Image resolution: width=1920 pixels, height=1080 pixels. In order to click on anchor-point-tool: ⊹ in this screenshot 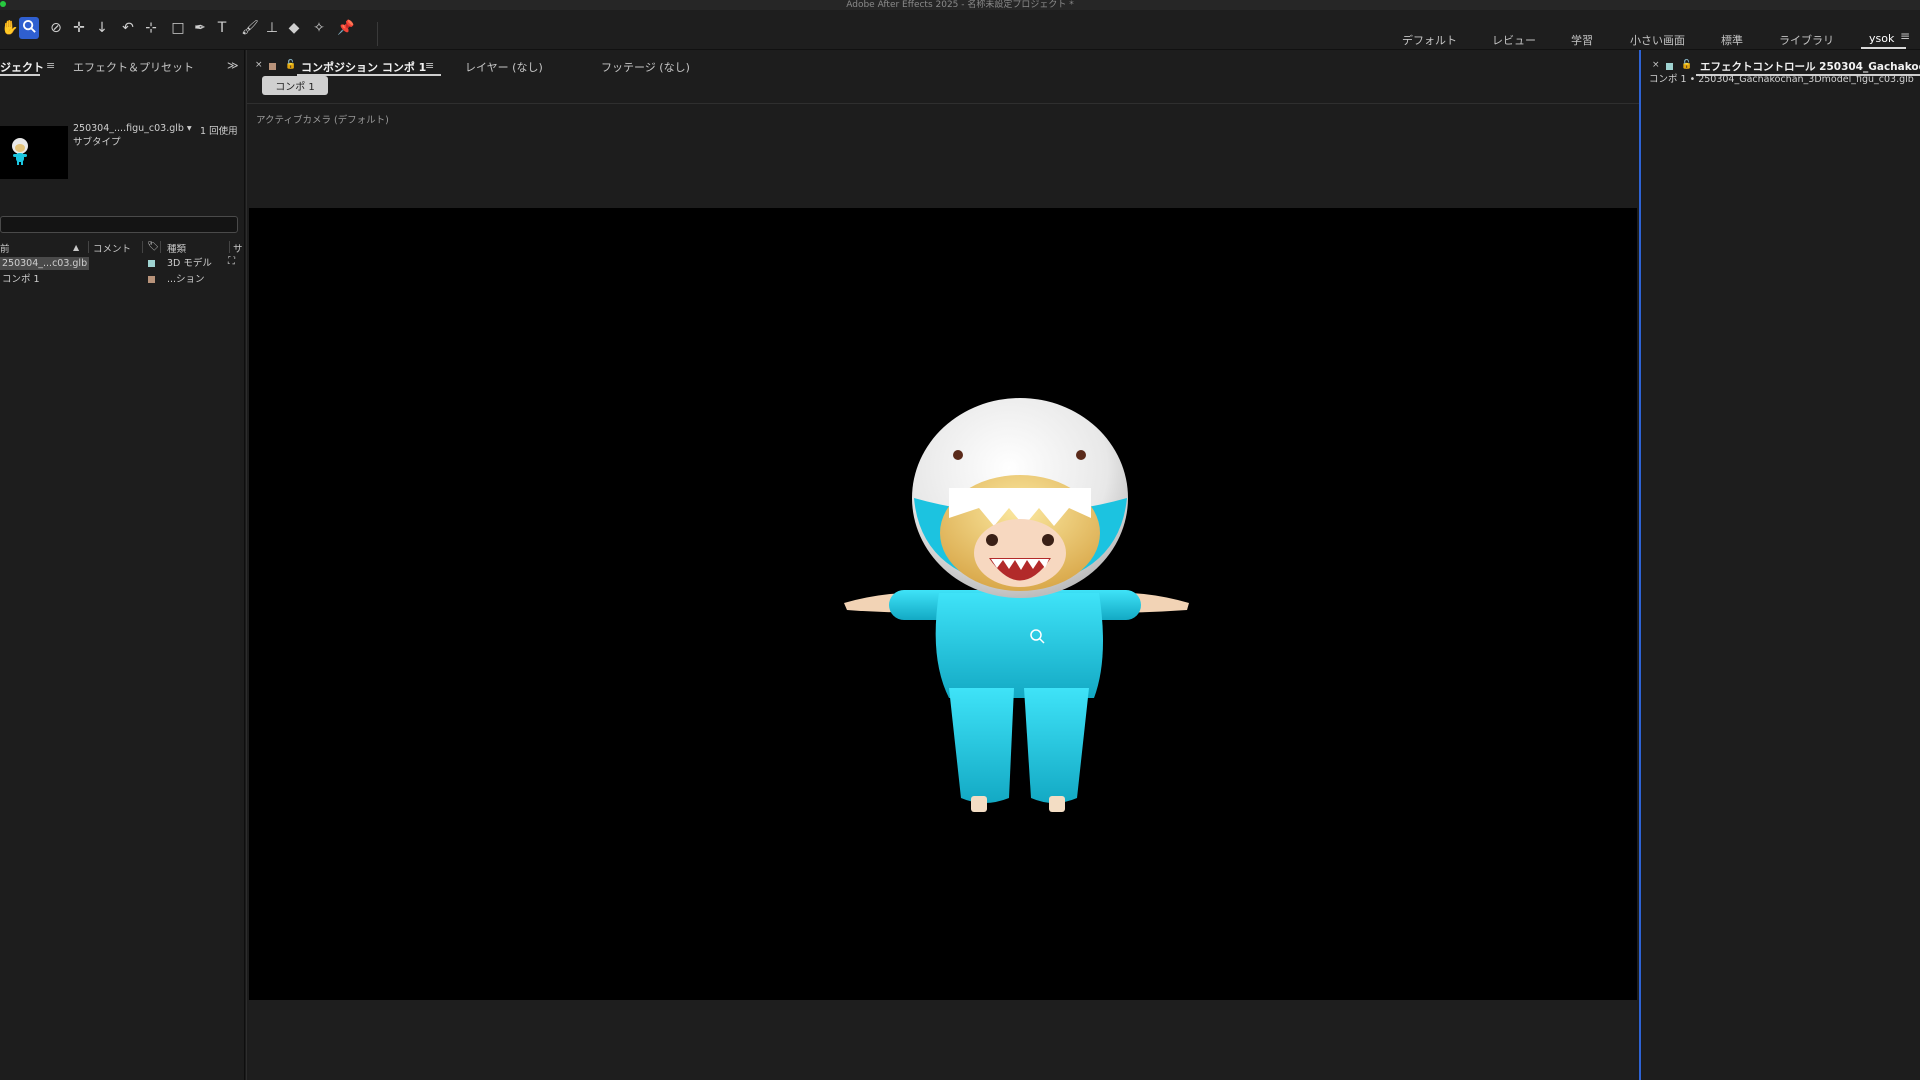, I will do `click(151, 28)`.